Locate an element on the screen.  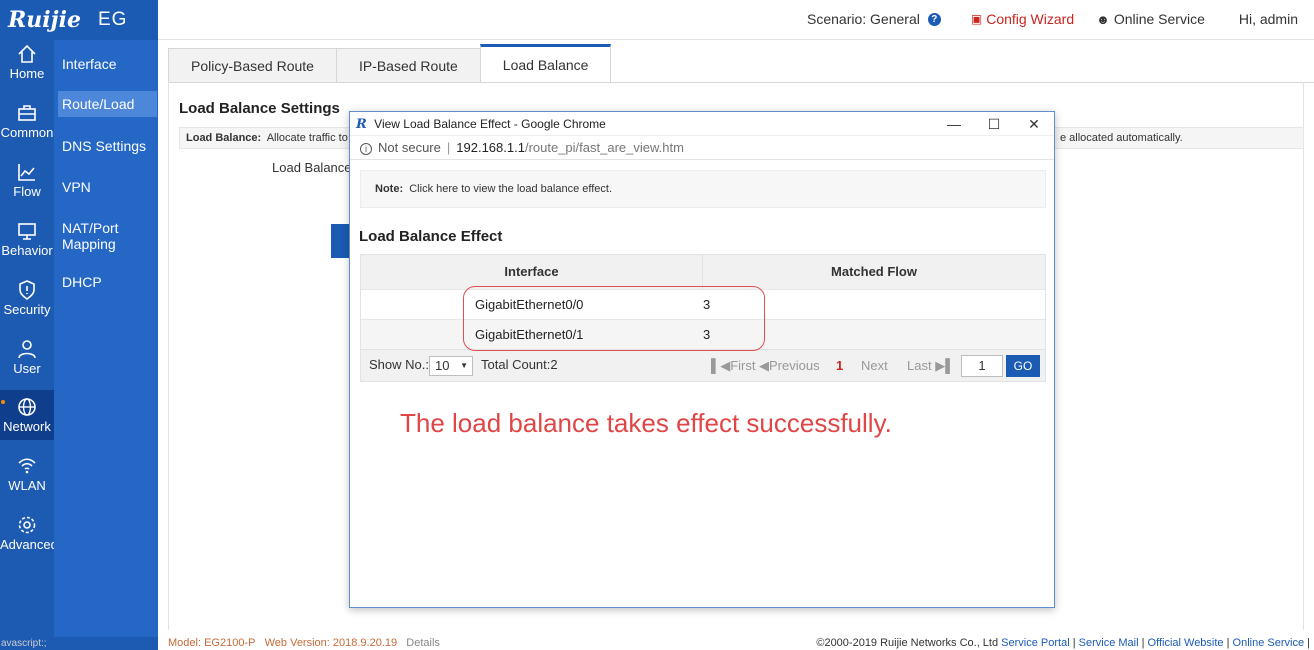
briefcase-icon is located at coordinates (27, 113).